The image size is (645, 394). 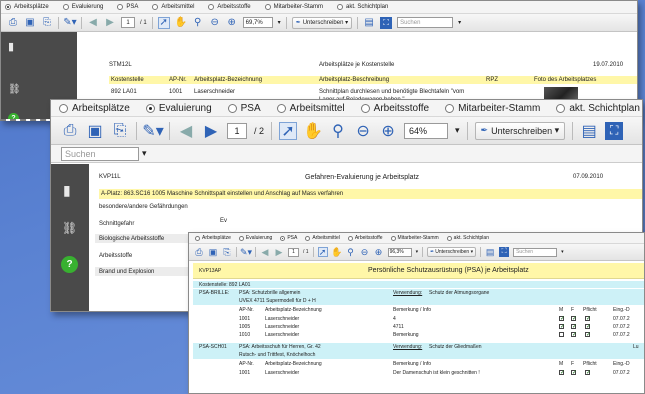 What do you see at coordinates (418, 327) in the screenshot?
I see `table-row: 1005 Laserschneider 4711 07.07.2` at bounding box center [418, 327].